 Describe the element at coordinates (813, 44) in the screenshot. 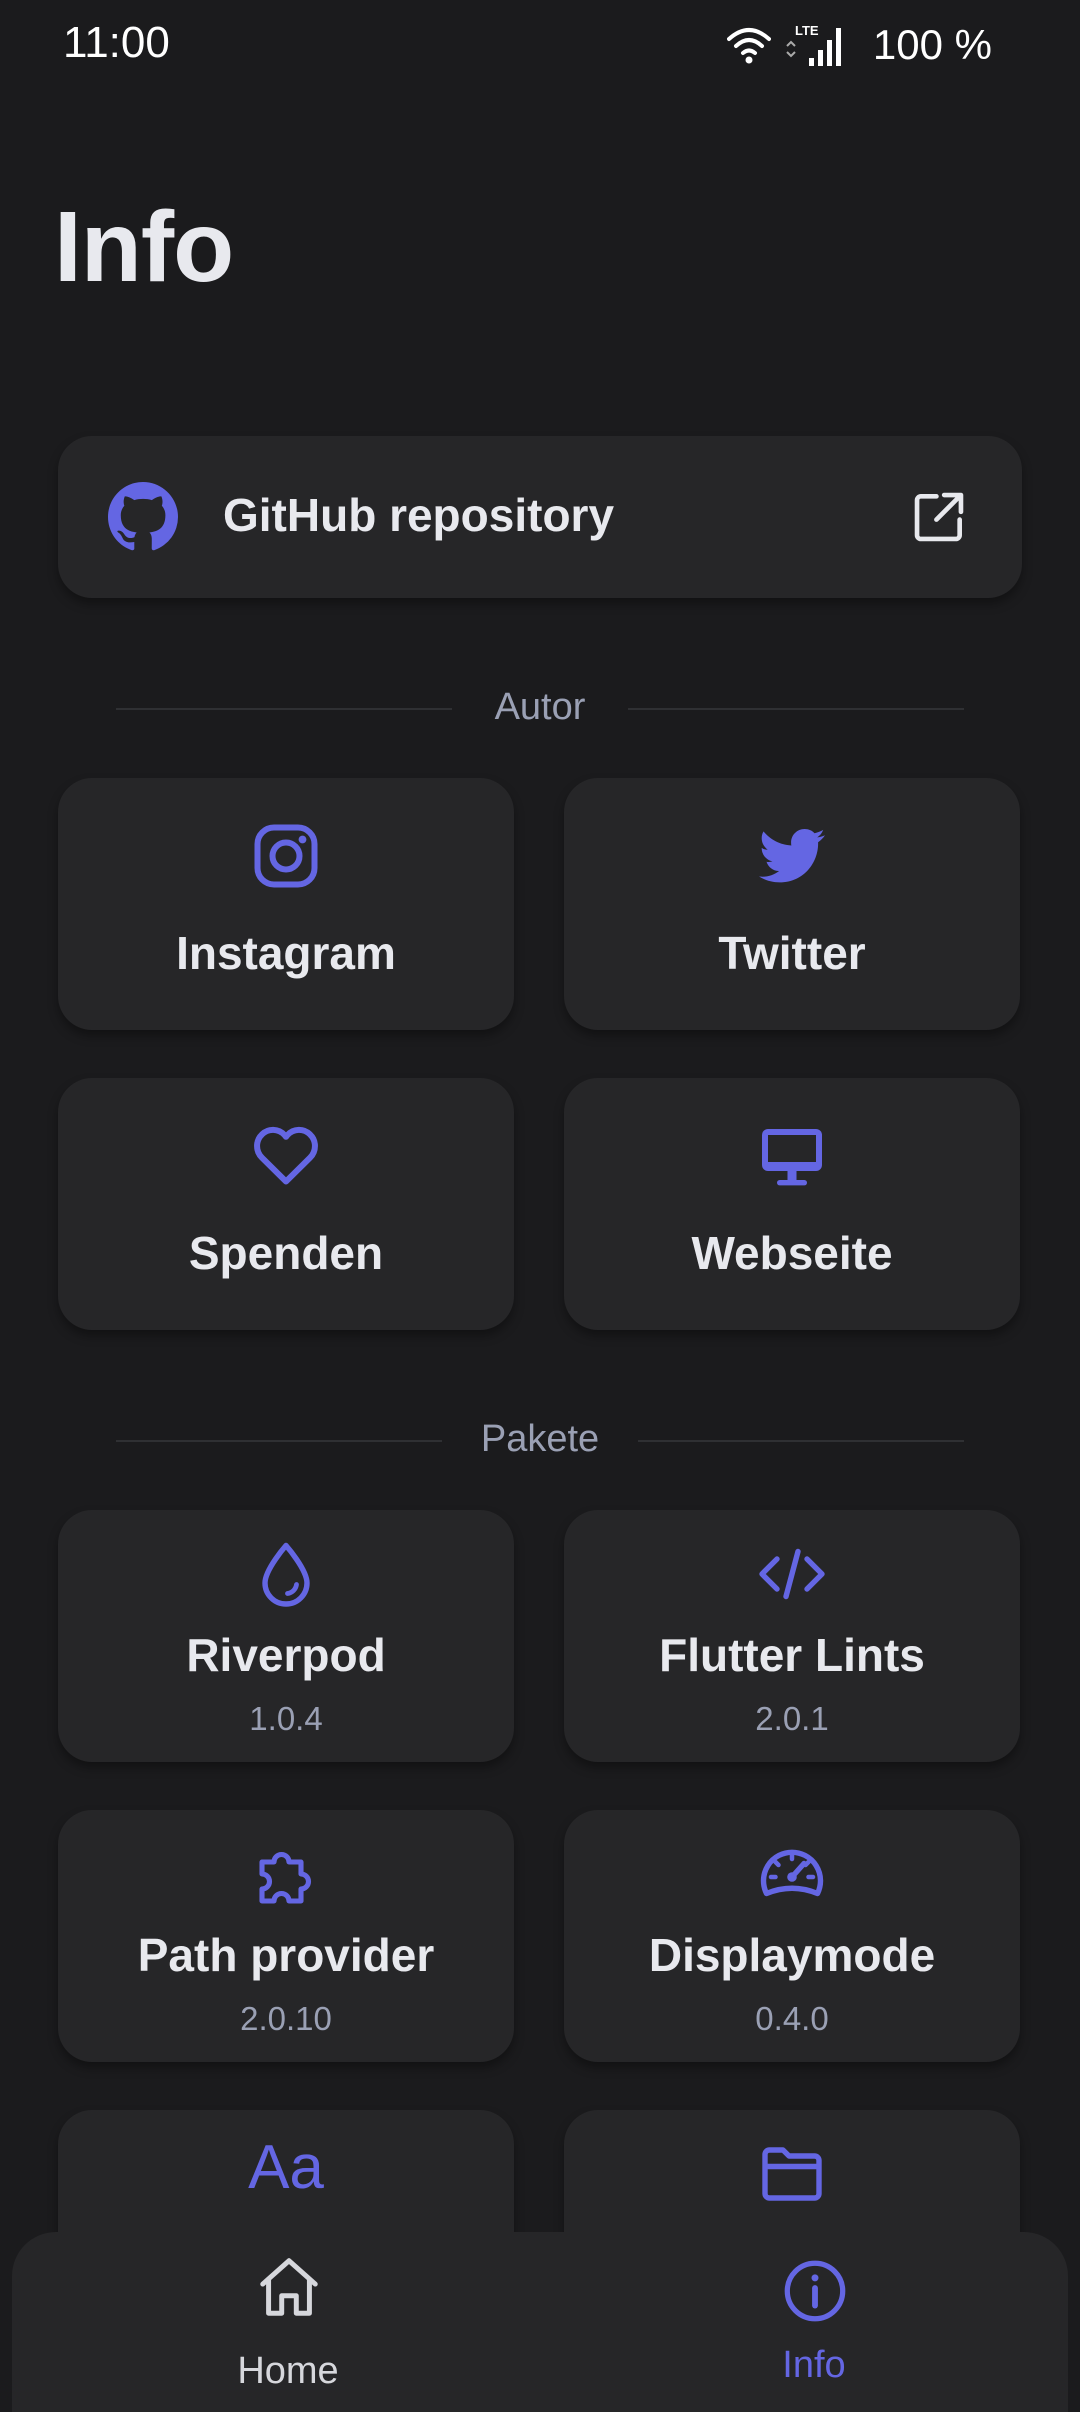

I see `signal-icon: LTE` at that location.